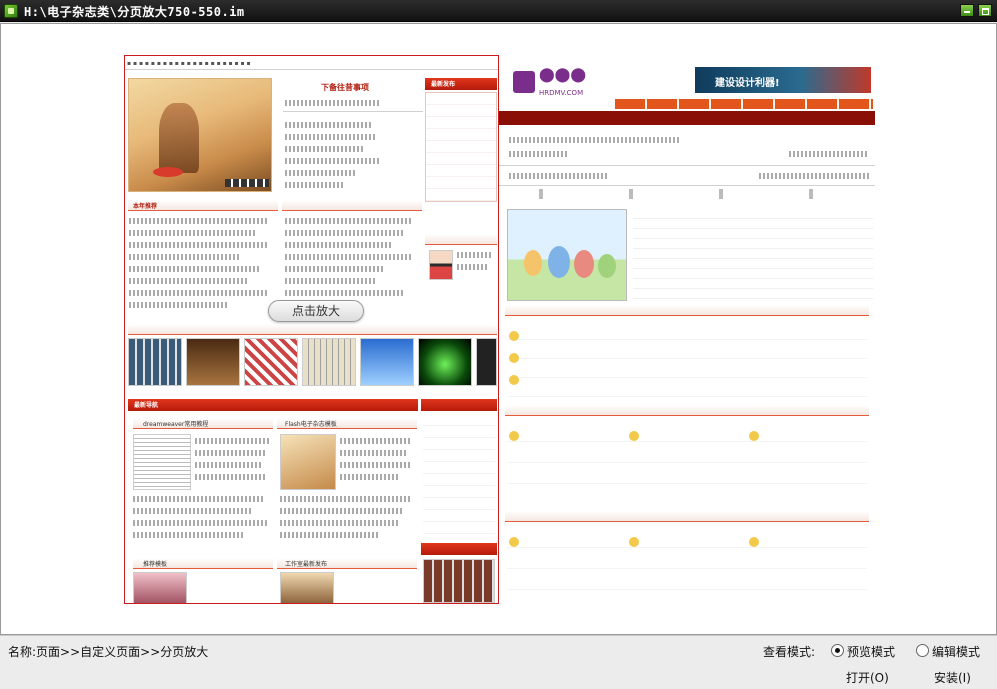 The height and width of the screenshot is (689, 997). What do you see at coordinates (753, 255) in the screenshot?
I see `forum-news-list` at bounding box center [753, 255].